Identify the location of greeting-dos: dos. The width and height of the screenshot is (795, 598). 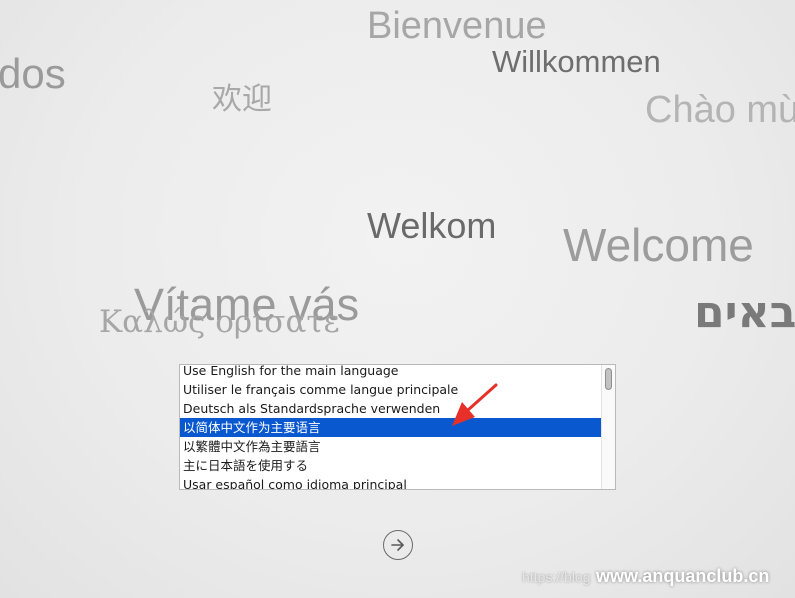
(33, 73).